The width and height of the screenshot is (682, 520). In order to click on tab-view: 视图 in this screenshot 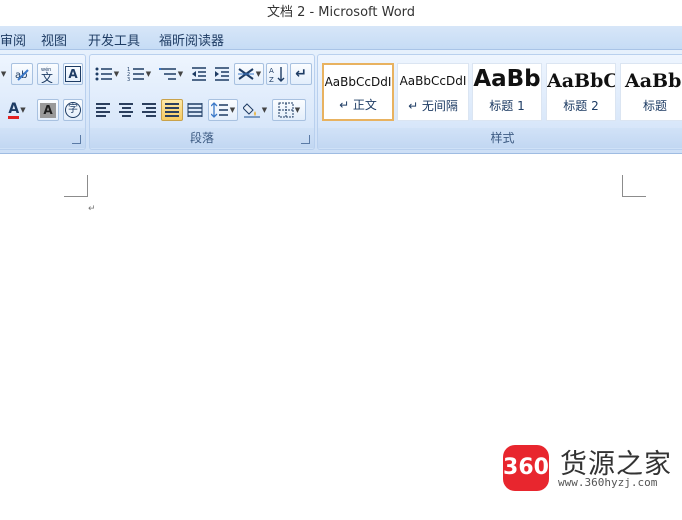, I will do `click(54, 39)`.